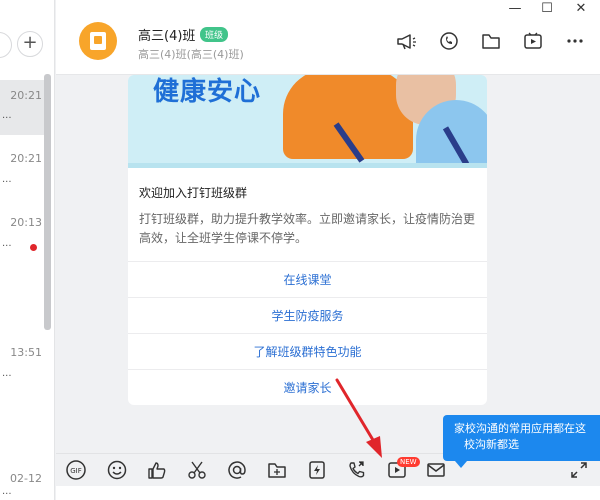 This screenshot has height=500, width=600. Describe the element at coordinates (328, 493) in the screenshot. I see `message-input` at that location.